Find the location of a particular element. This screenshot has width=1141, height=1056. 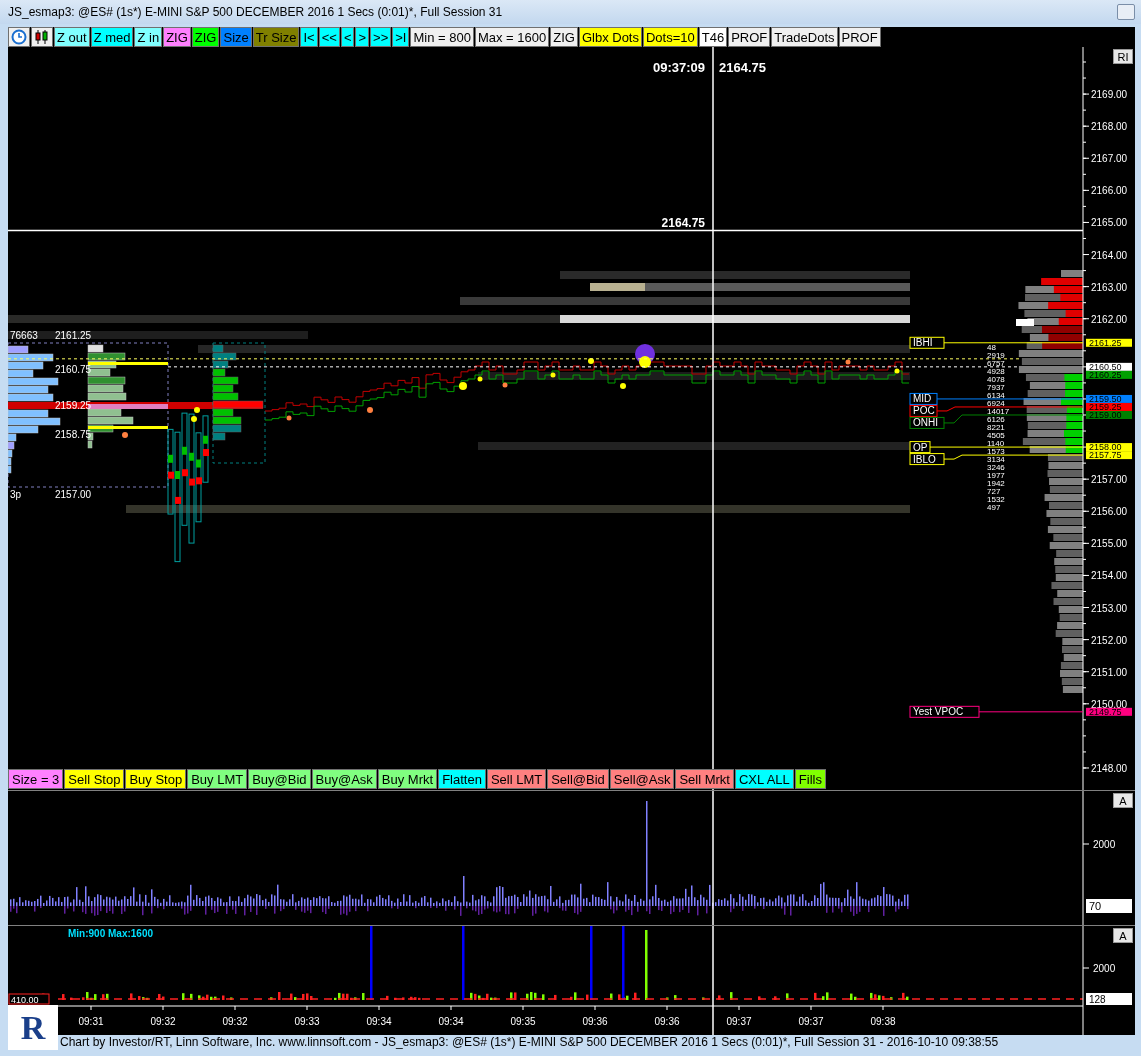

price-axis-label: 2164.00 is located at coordinates (1109, 255).